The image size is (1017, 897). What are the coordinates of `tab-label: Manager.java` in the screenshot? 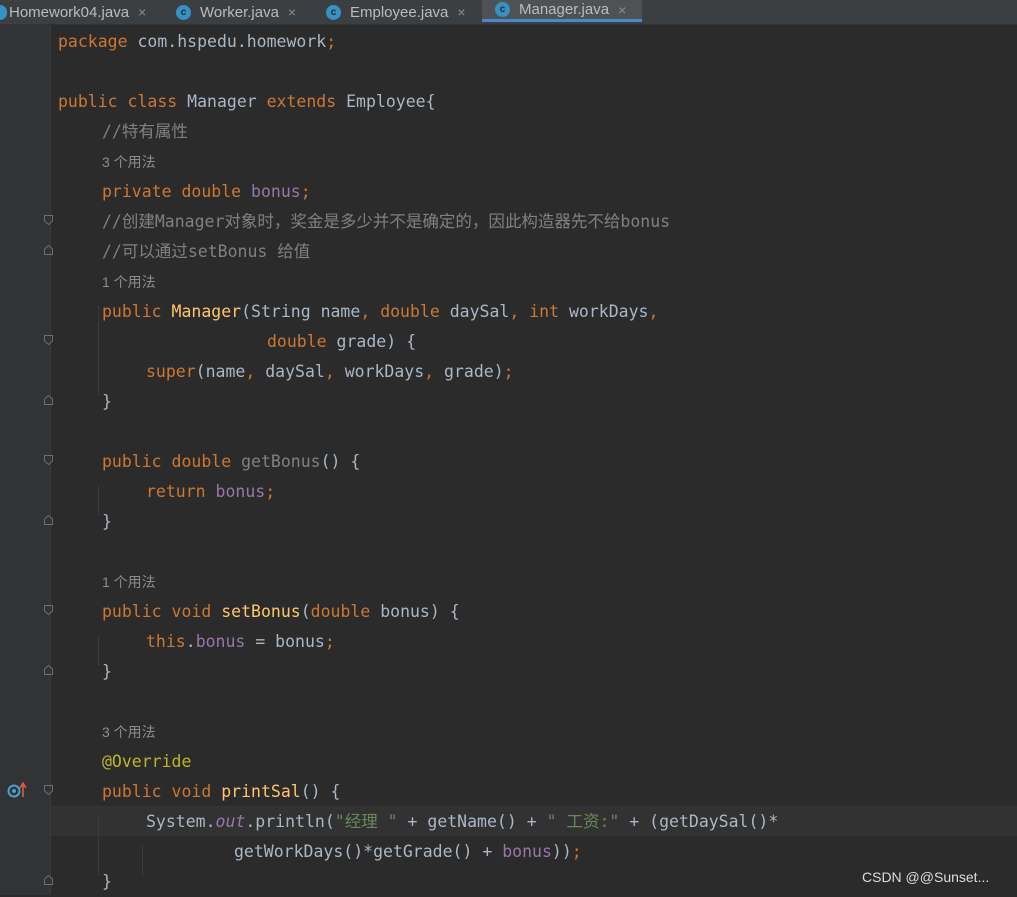 It's located at (564, 9).